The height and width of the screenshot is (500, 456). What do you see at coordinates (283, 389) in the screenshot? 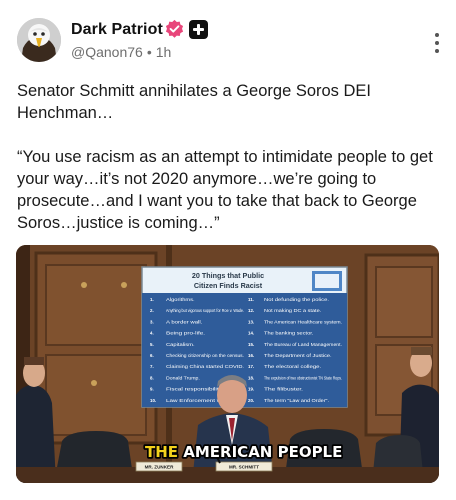
I see `sign-item: The filibuster.` at bounding box center [283, 389].